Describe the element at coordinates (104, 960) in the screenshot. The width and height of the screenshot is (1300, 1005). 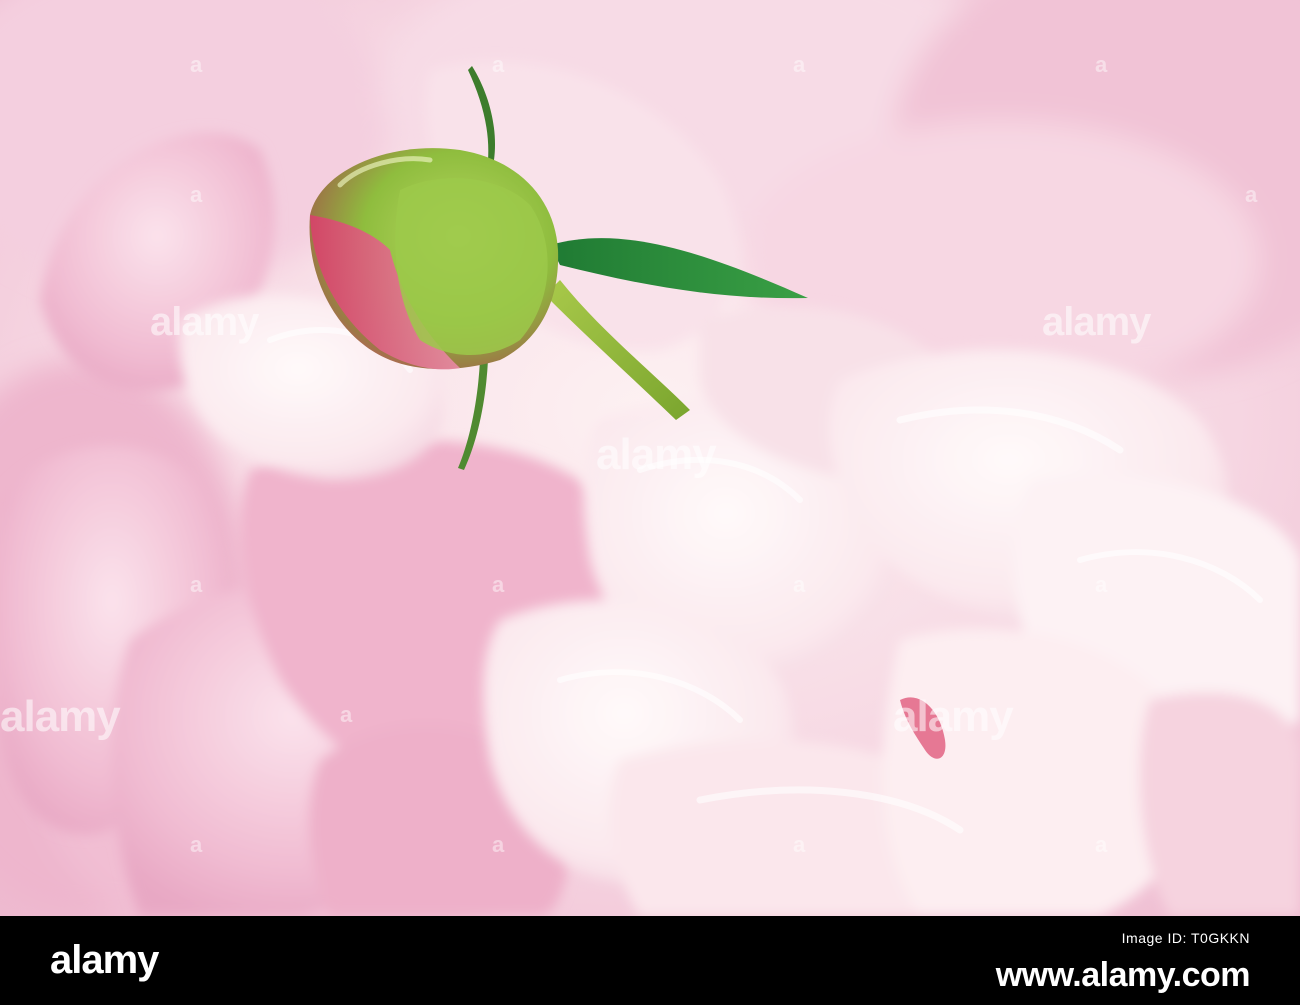
I see `alamy-logo: alamy` at that location.